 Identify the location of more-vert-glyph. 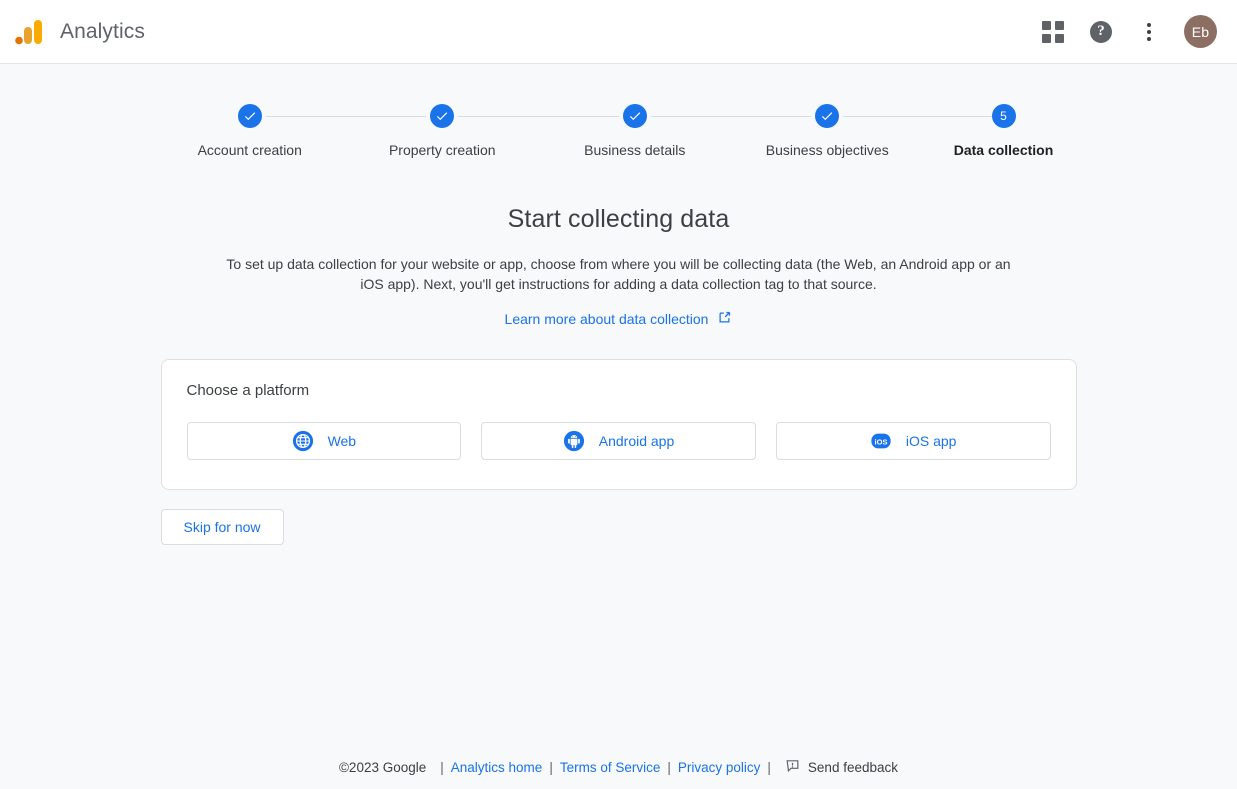
(1149, 31).